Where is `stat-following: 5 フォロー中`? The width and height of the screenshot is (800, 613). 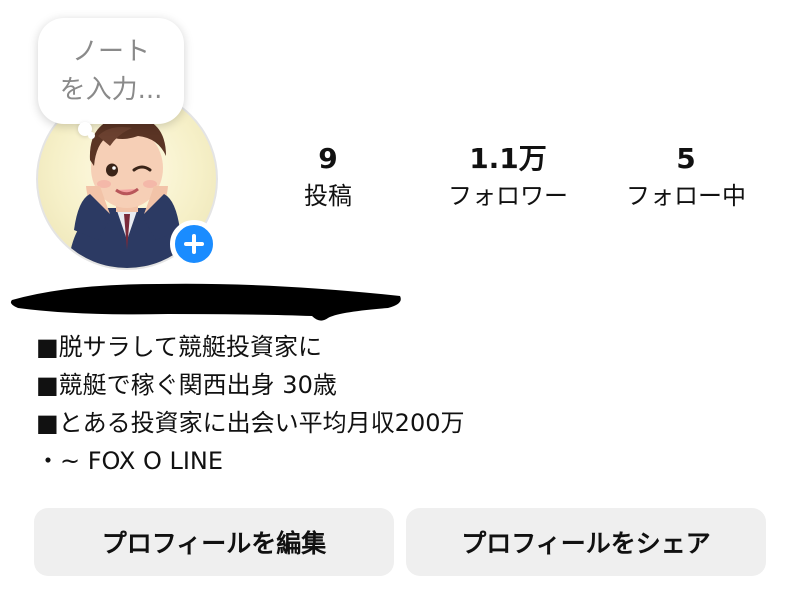 stat-following: 5 フォロー中 is located at coordinates (686, 178).